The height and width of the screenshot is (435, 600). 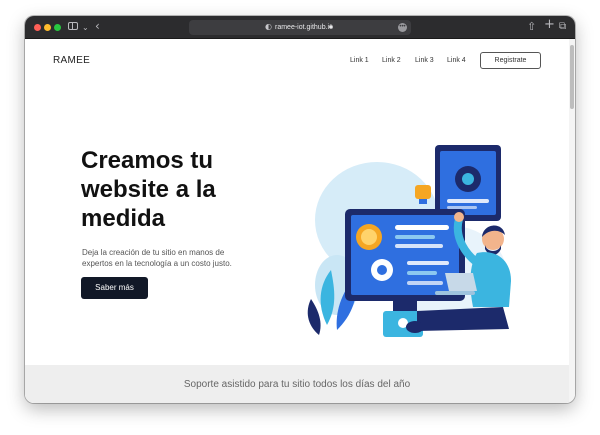 I want to click on sun-center, so click(x=369, y=237).